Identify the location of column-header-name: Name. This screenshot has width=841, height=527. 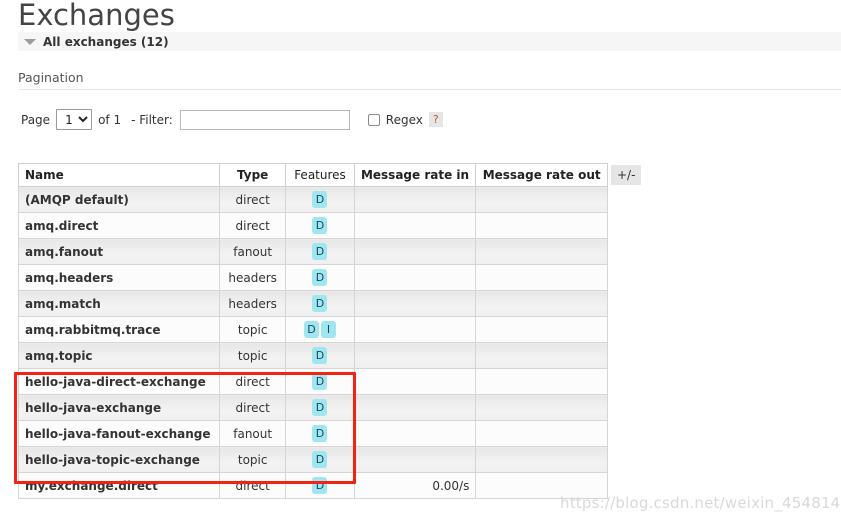
(119, 175).